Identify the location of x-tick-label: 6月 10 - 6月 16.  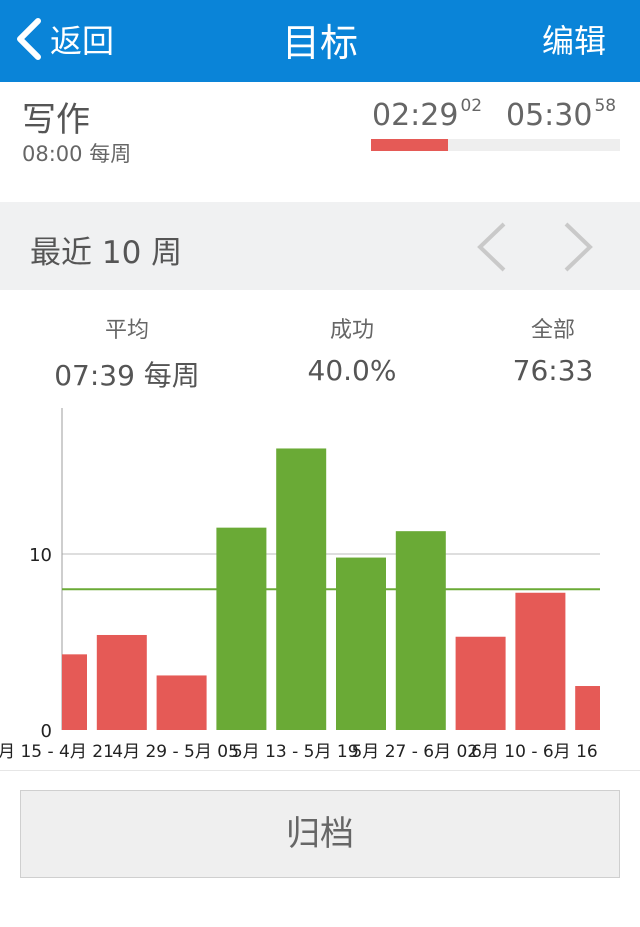
(534, 752).